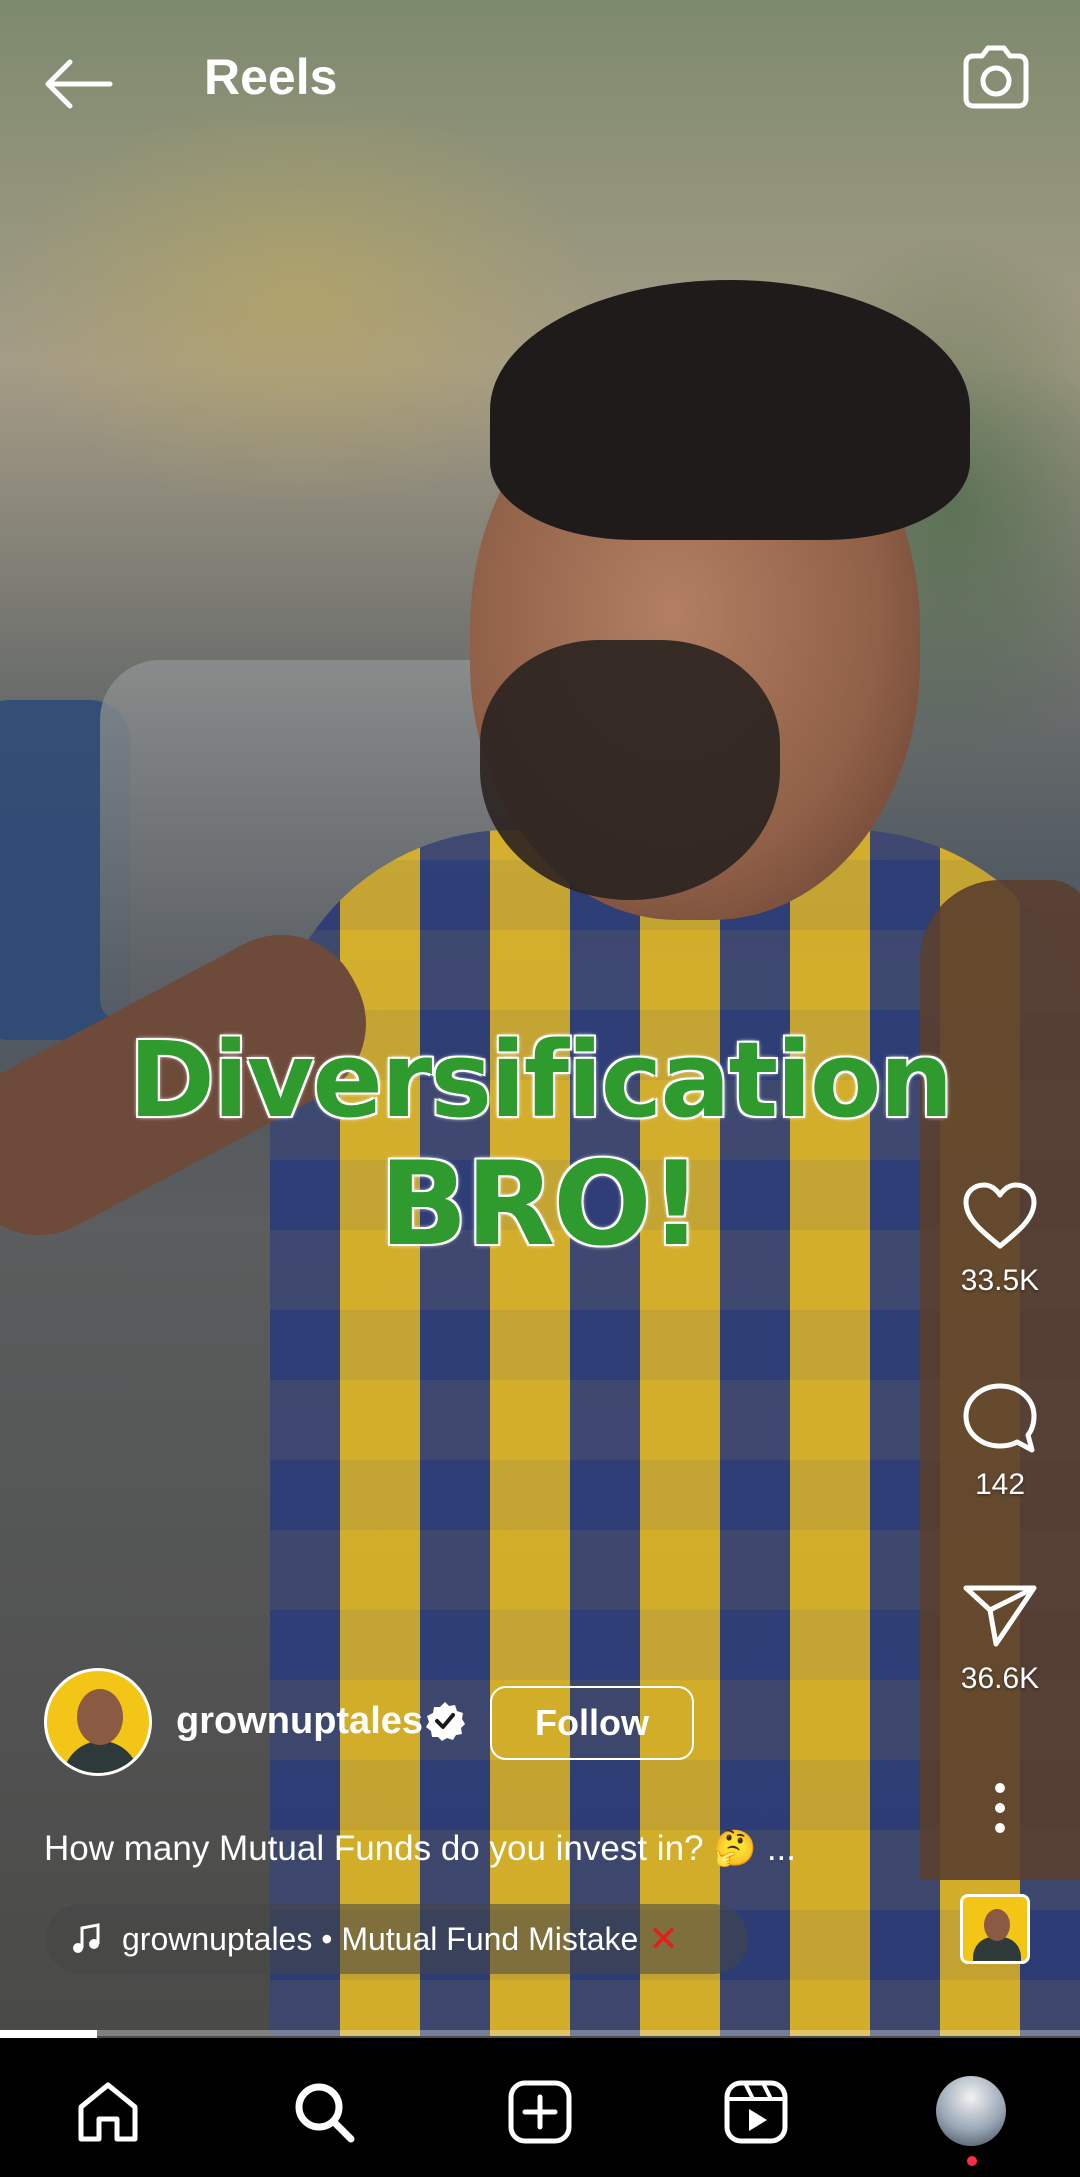 The height and width of the screenshot is (2177, 1080). I want to click on more-options-button, so click(1000, 1808).